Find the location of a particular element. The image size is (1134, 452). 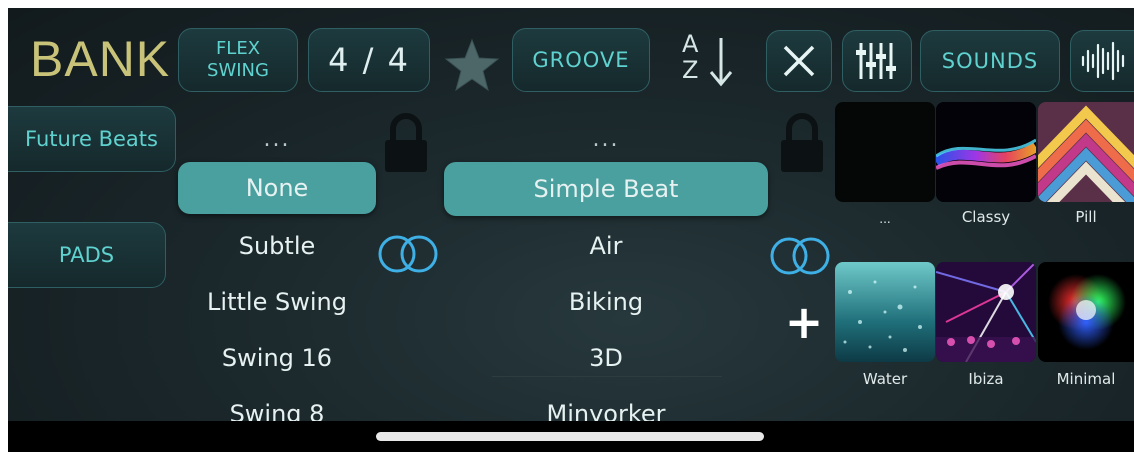

sound-thumb-minimal is located at coordinates (1086, 312).